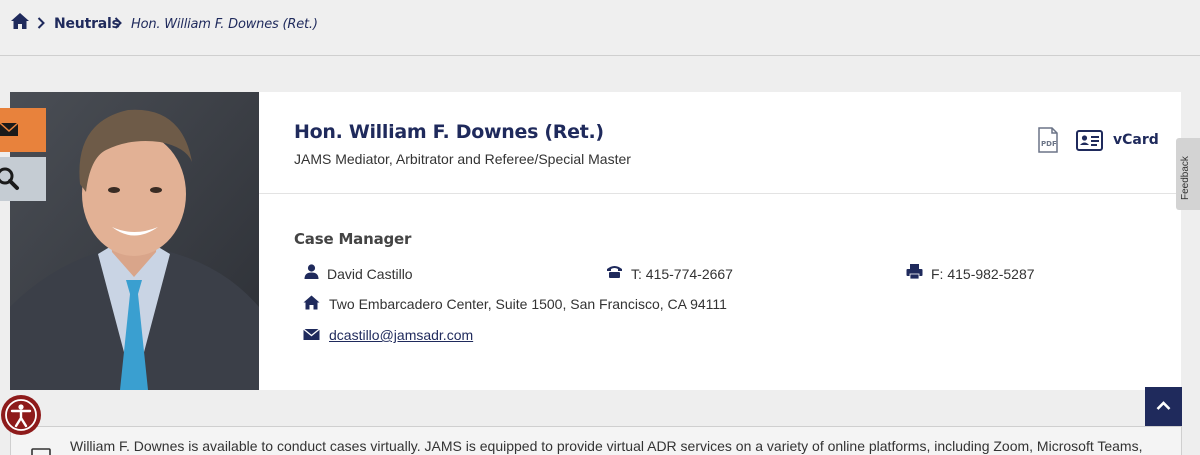 This screenshot has height=455, width=1200. Describe the element at coordinates (353, 239) in the screenshot. I see `case-manager-heading: Case Manager` at that location.